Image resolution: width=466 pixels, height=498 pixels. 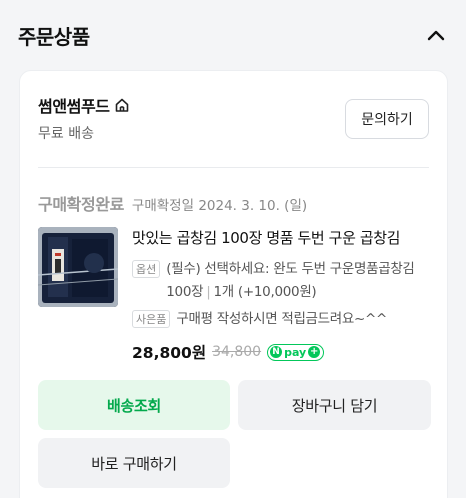 I want to click on plus-icon: +, so click(x=314, y=352).